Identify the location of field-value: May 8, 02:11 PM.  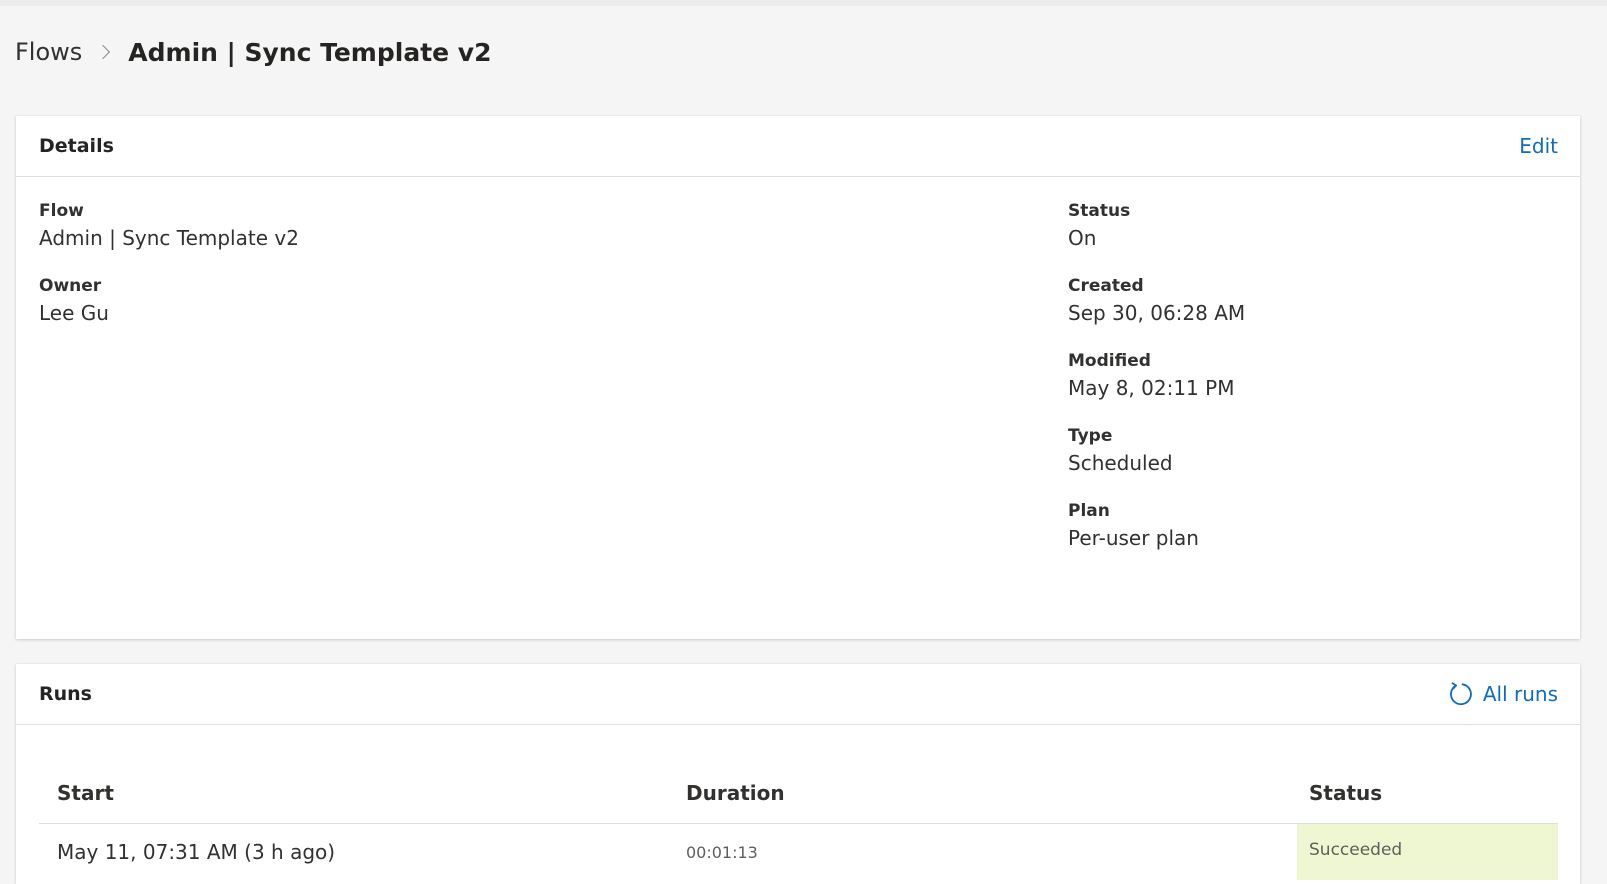
(1151, 388).